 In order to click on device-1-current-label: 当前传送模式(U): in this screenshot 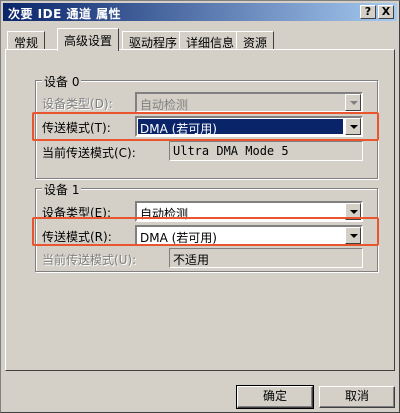, I will do `click(89, 260)`.